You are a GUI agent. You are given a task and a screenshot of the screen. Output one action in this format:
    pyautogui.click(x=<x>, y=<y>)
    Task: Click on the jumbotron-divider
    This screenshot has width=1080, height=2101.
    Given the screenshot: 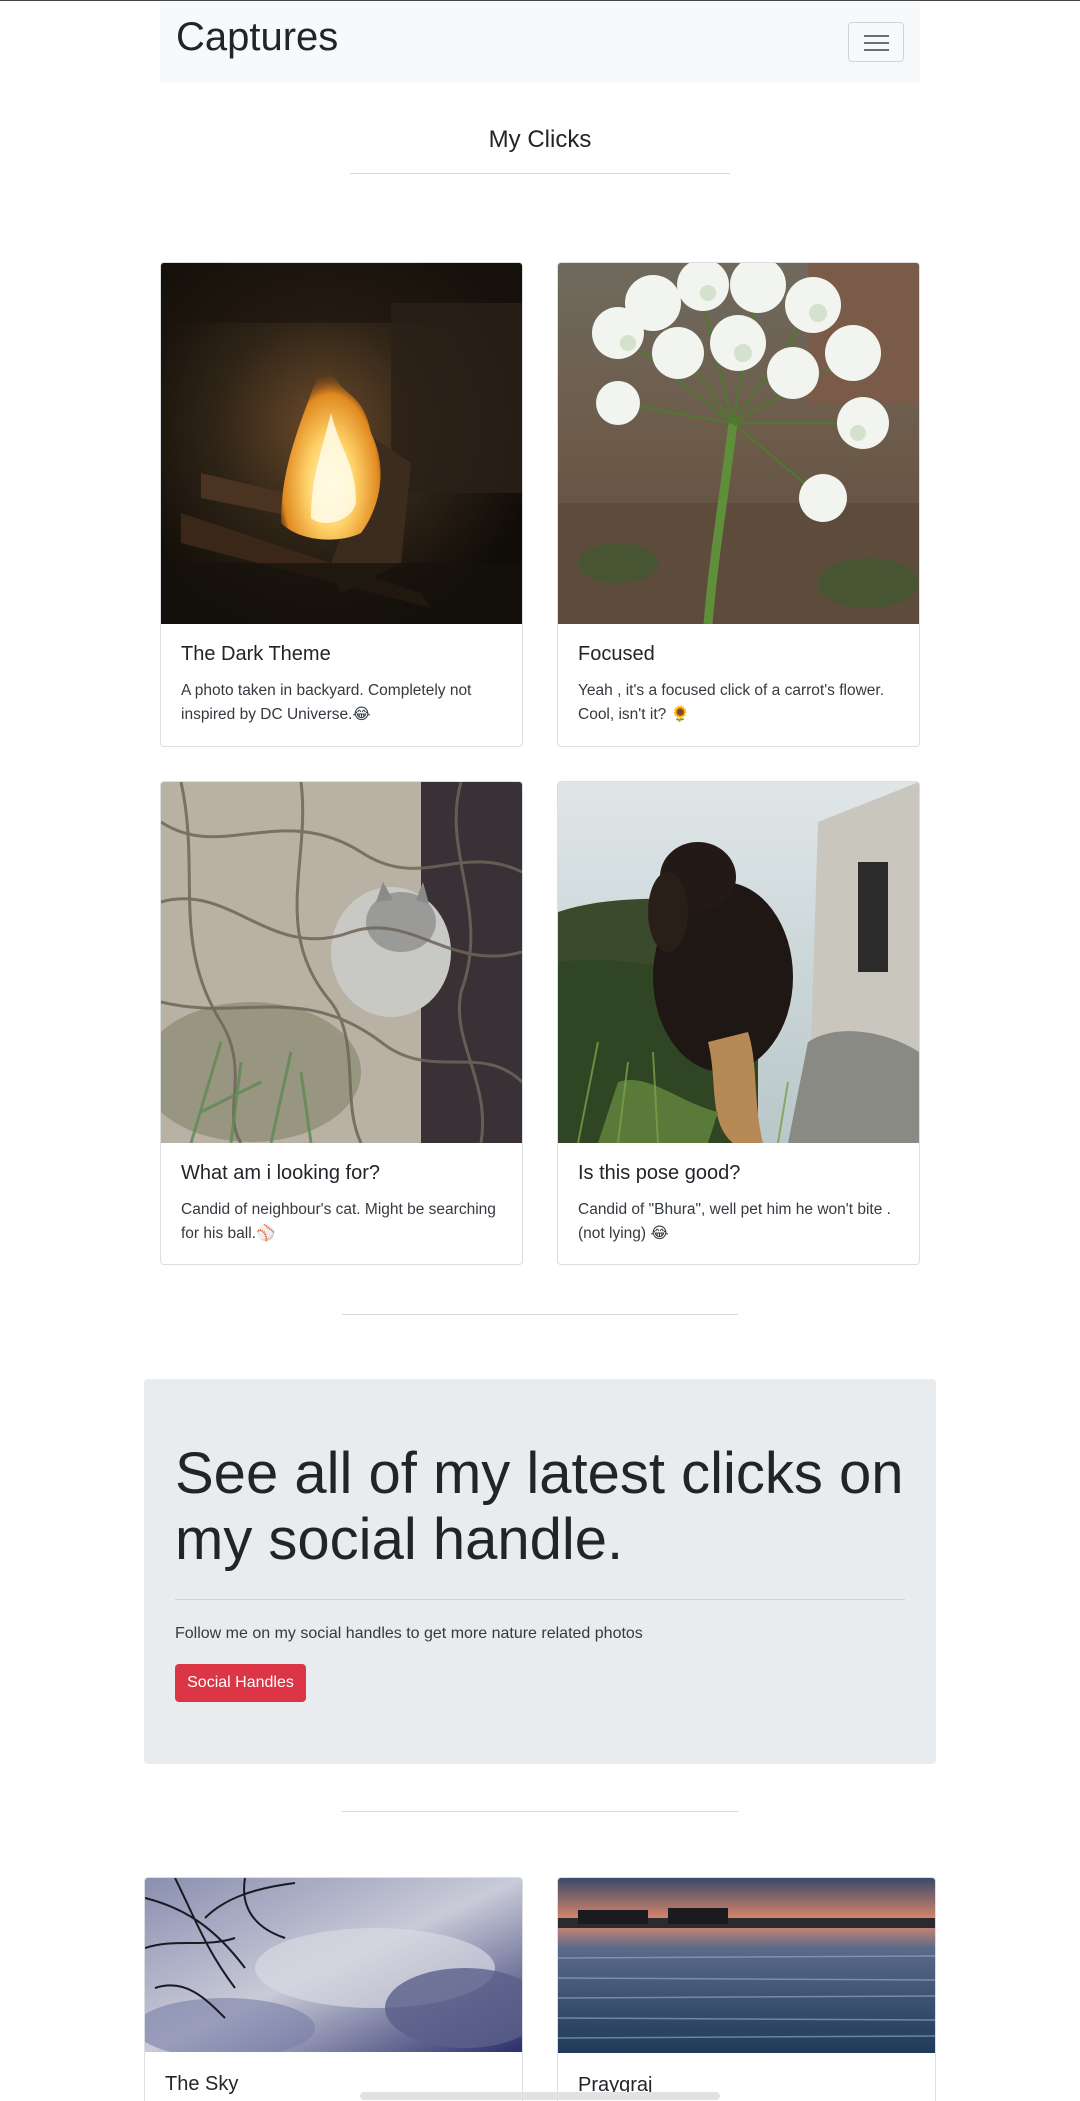 What is the action you would take?
    pyautogui.click(x=540, y=1599)
    